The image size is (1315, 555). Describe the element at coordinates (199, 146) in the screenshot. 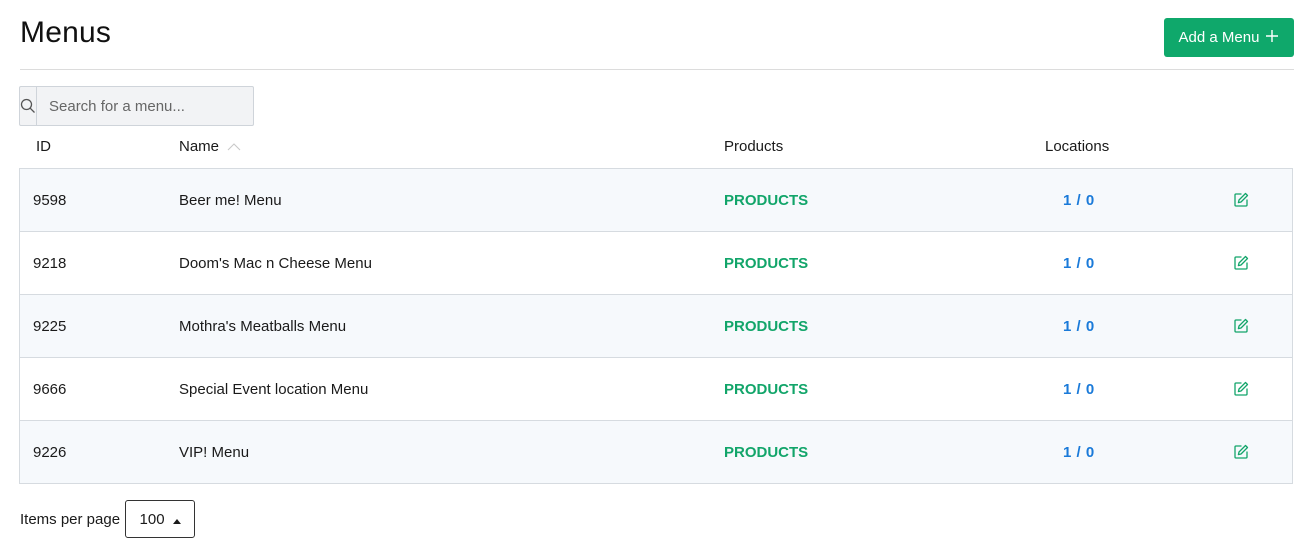

I see `column-header-name-label: Name` at that location.